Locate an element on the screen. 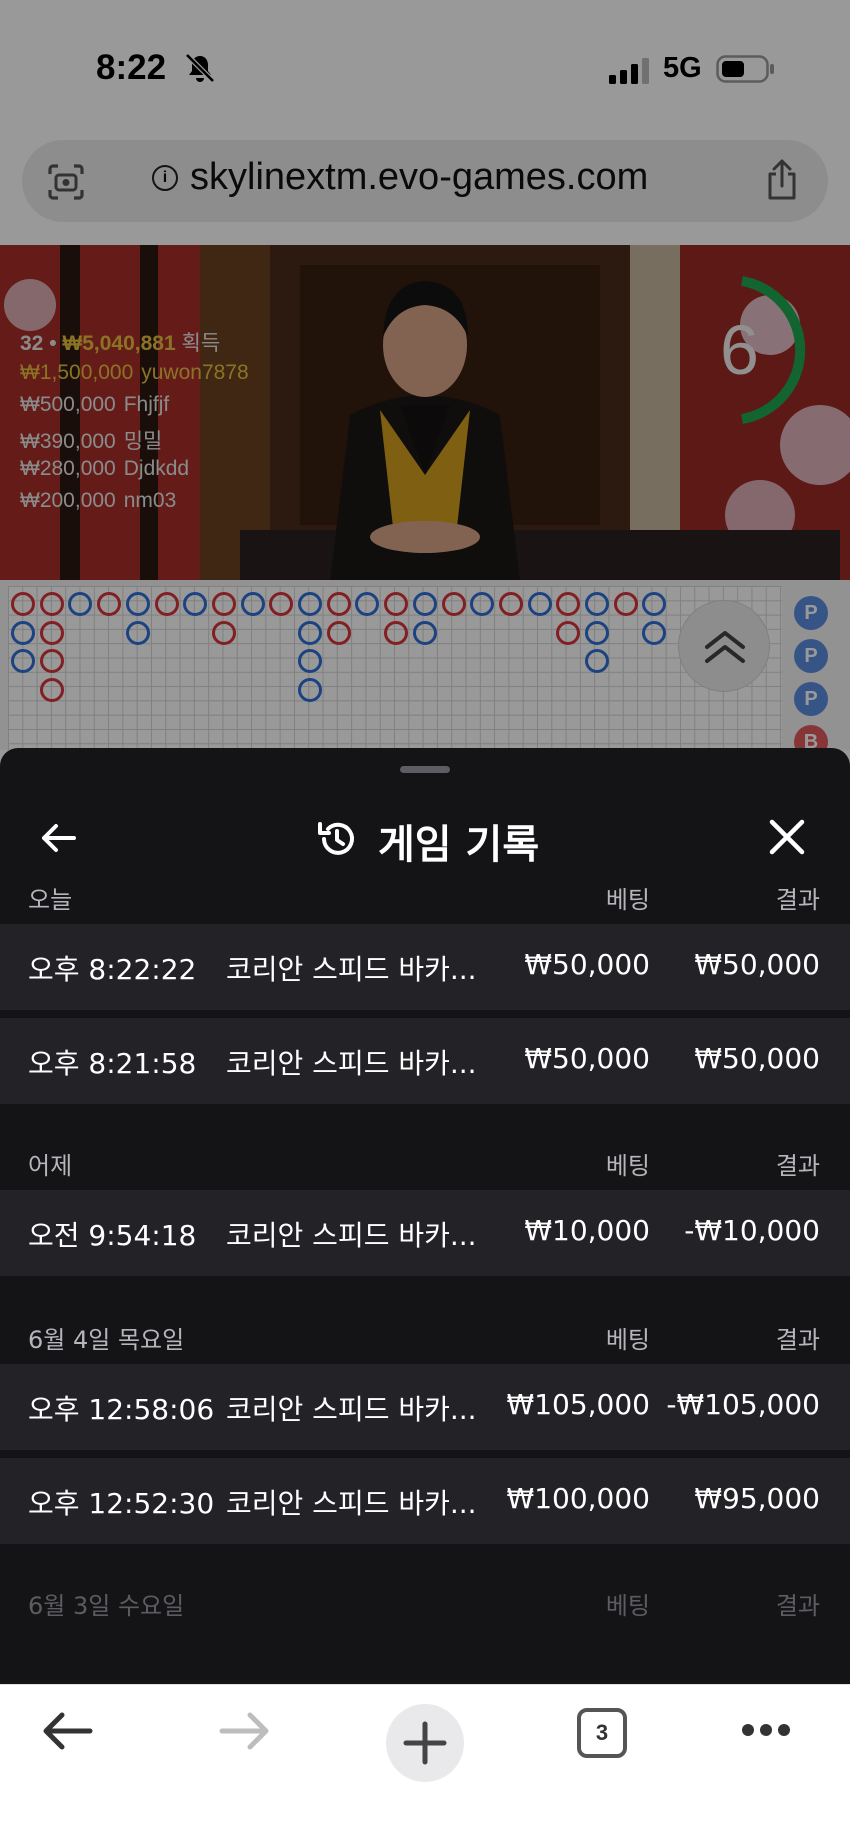  back-icon is located at coordinates (67, 1731).